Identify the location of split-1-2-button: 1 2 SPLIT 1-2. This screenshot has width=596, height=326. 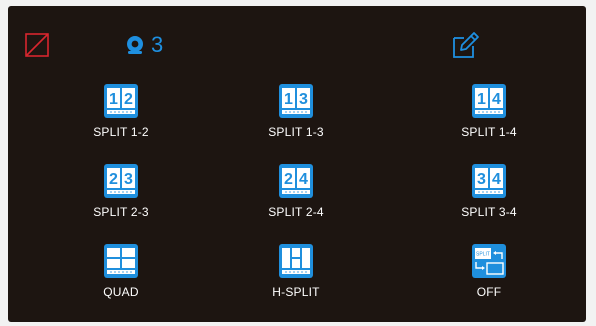
(121, 111).